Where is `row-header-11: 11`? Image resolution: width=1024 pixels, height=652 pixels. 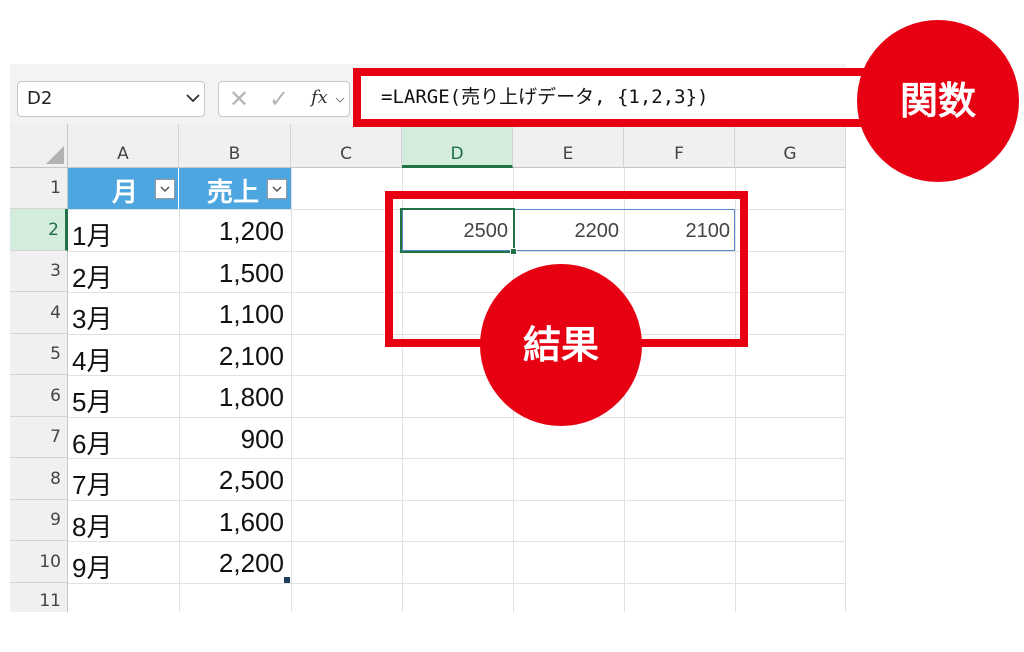 row-header-11: 11 is located at coordinates (39, 597).